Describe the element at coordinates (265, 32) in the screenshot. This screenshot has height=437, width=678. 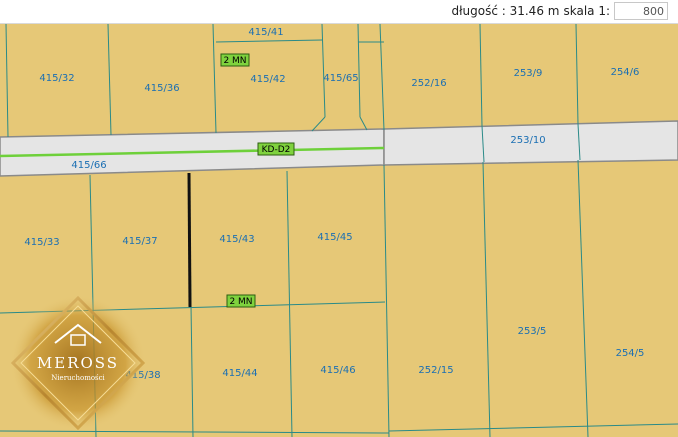
I see `parcel-label: 415/41` at that location.